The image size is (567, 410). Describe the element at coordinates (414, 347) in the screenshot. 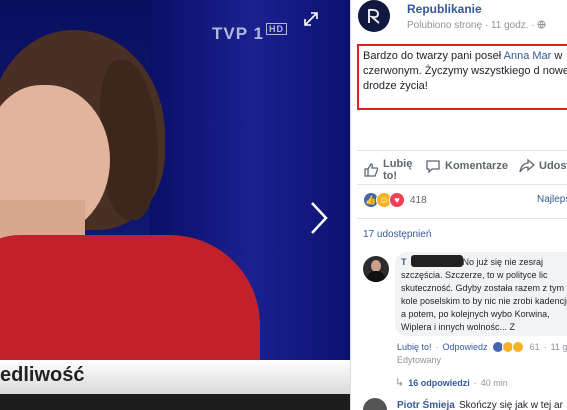

I see `comment-like-link: Lubię to!` at that location.